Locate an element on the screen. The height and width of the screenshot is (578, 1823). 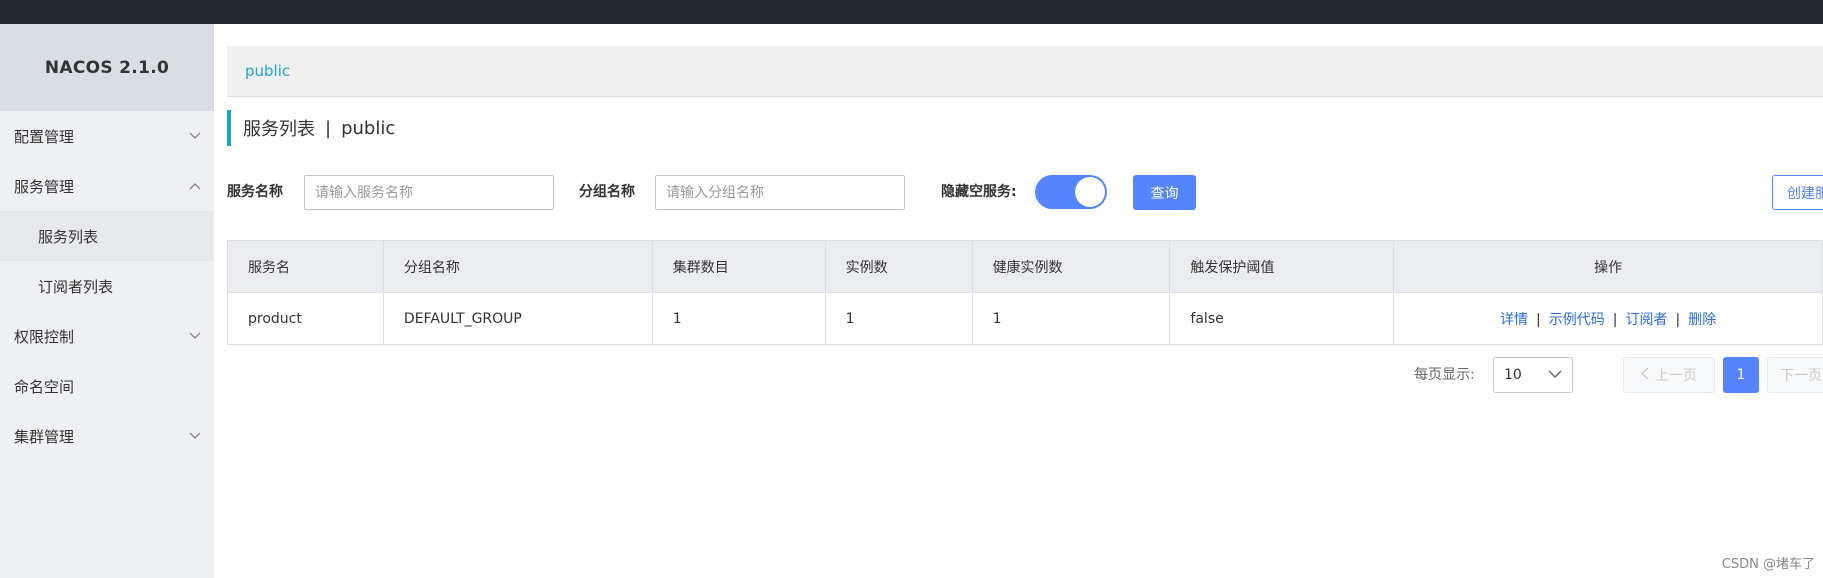
create-service-button: 创建服务 is located at coordinates (1797, 192).